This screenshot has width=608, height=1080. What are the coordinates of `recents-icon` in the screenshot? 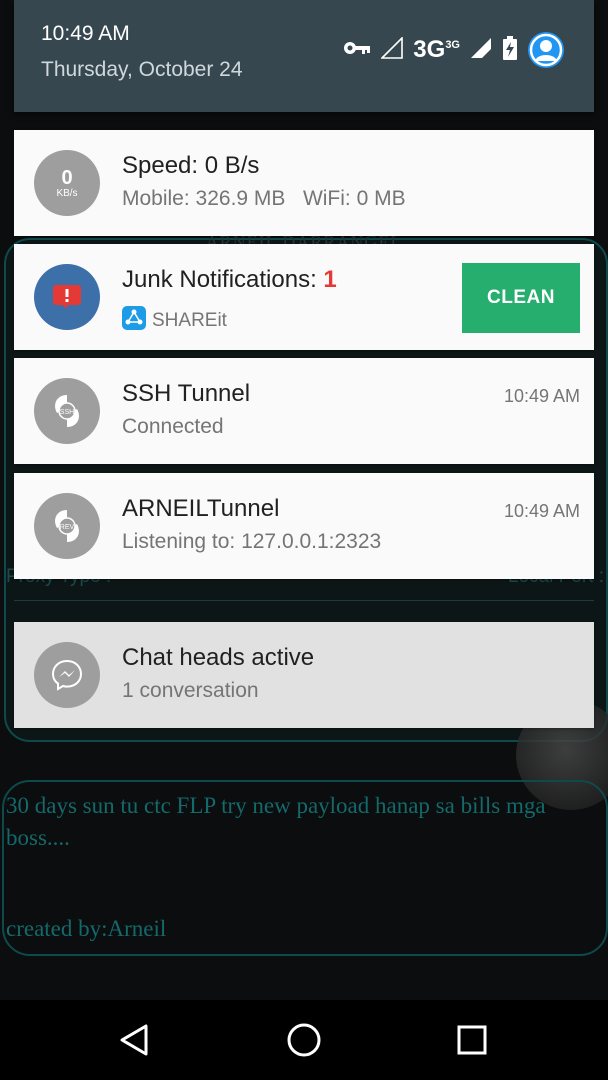 It's located at (472, 1040).